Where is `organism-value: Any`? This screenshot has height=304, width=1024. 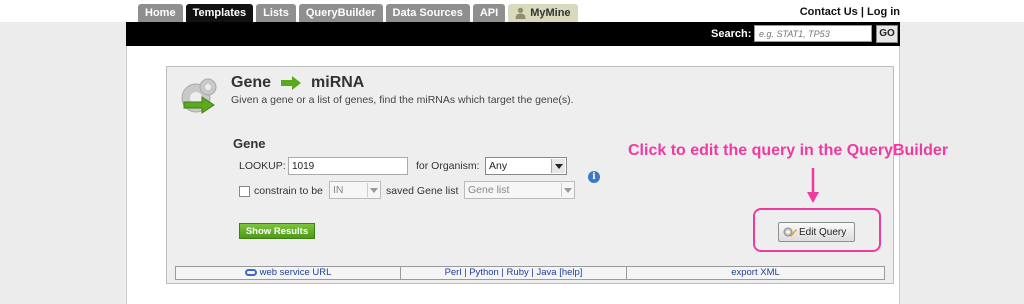 organism-value: Any is located at coordinates (498, 166).